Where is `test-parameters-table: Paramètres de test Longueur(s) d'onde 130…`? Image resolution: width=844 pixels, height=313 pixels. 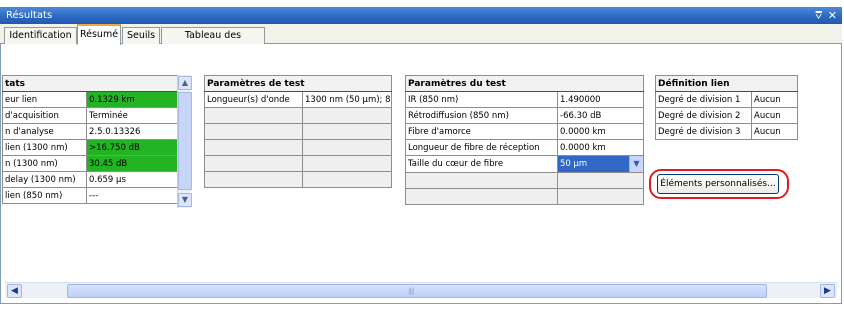
test-parameters-table: Paramètres de test Longueur(s) d'onde 130… is located at coordinates (298, 131).